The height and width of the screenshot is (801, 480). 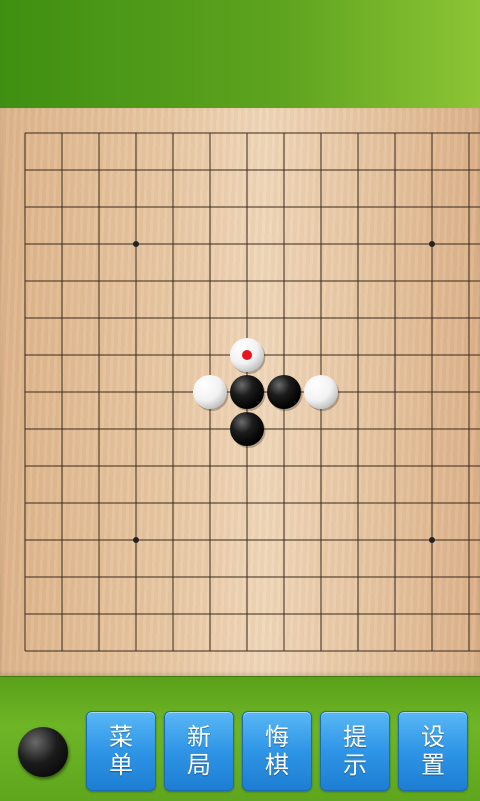 I want to click on new-game-button-label-1: 新, so click(x=199, y=737).